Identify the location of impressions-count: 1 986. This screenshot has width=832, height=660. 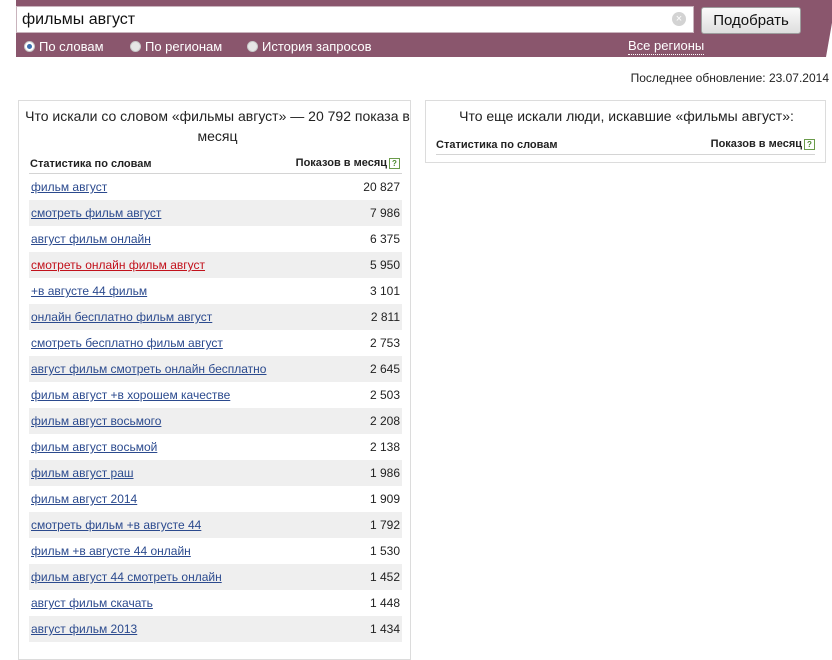
(384, 473).